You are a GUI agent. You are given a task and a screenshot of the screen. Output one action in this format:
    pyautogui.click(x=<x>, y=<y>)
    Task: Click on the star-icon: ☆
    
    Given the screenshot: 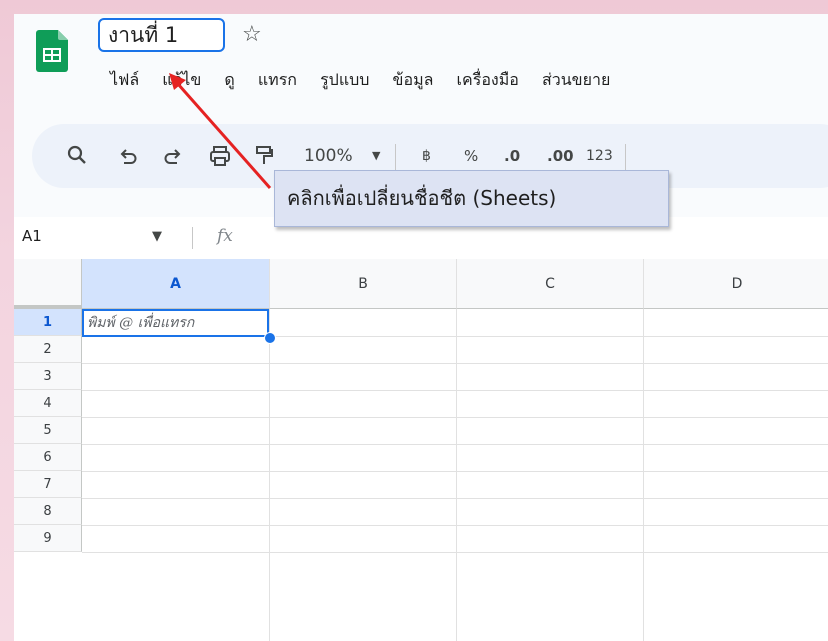 What is the action you would take?
    pyautogui.click(x=252, y=35)
    